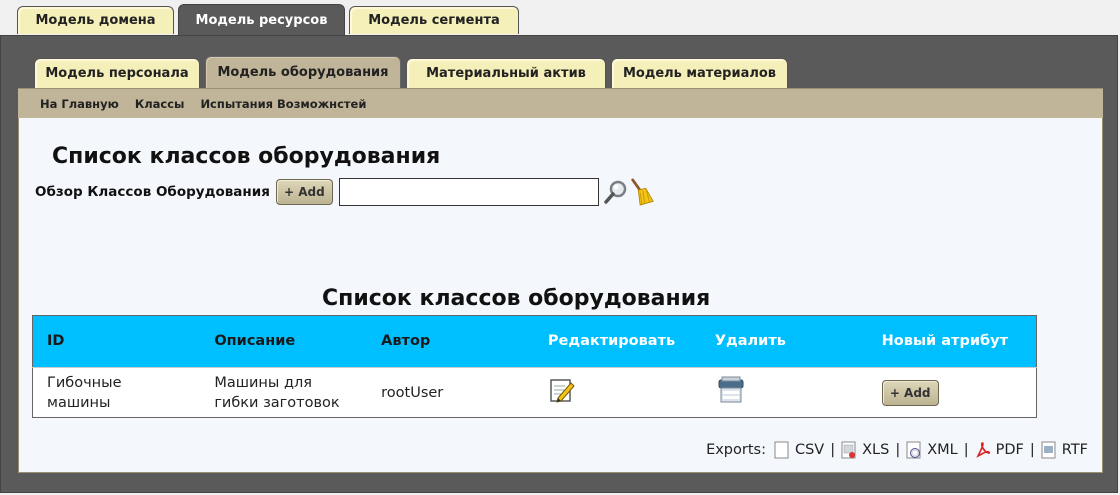  I want to click on add-attribute-button: + Add, so click(910, 392).